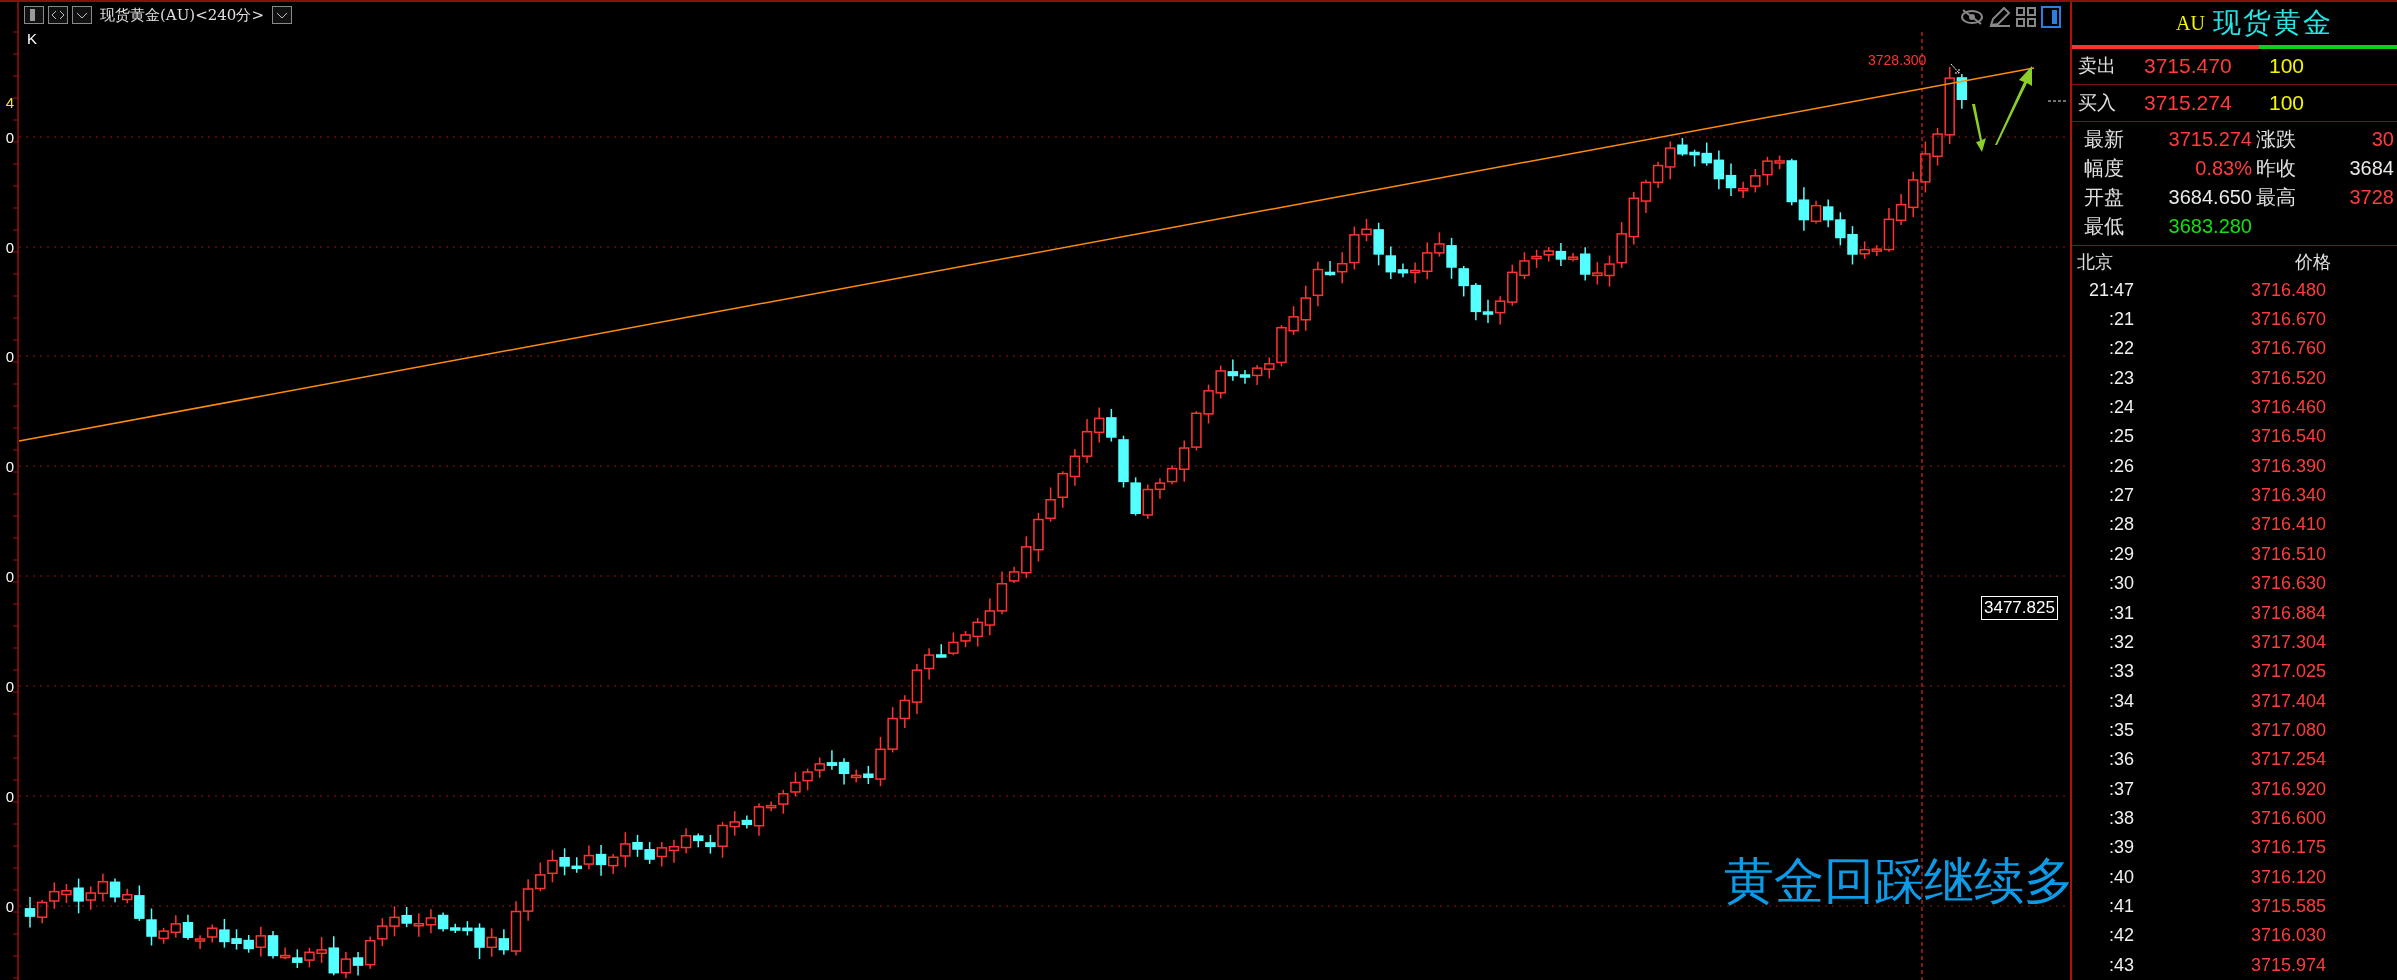  I want to click on tick-time: 21:47, so click(2110, 290).